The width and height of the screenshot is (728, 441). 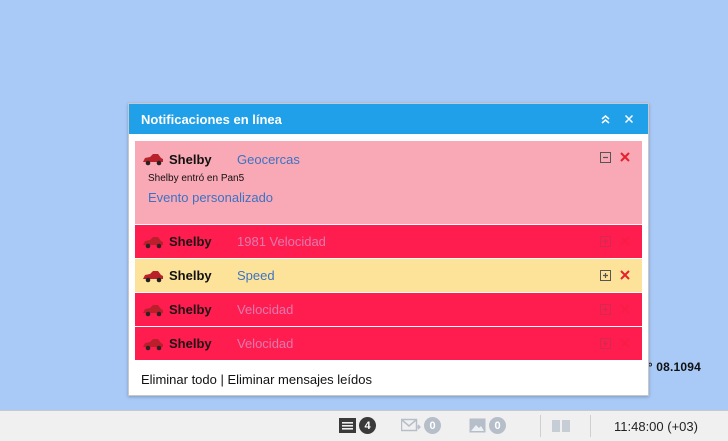 What do you see at coordinates (497, 425) in the screenshot?
I see `images-count-badge: 0` at bounding box center [497, 425].